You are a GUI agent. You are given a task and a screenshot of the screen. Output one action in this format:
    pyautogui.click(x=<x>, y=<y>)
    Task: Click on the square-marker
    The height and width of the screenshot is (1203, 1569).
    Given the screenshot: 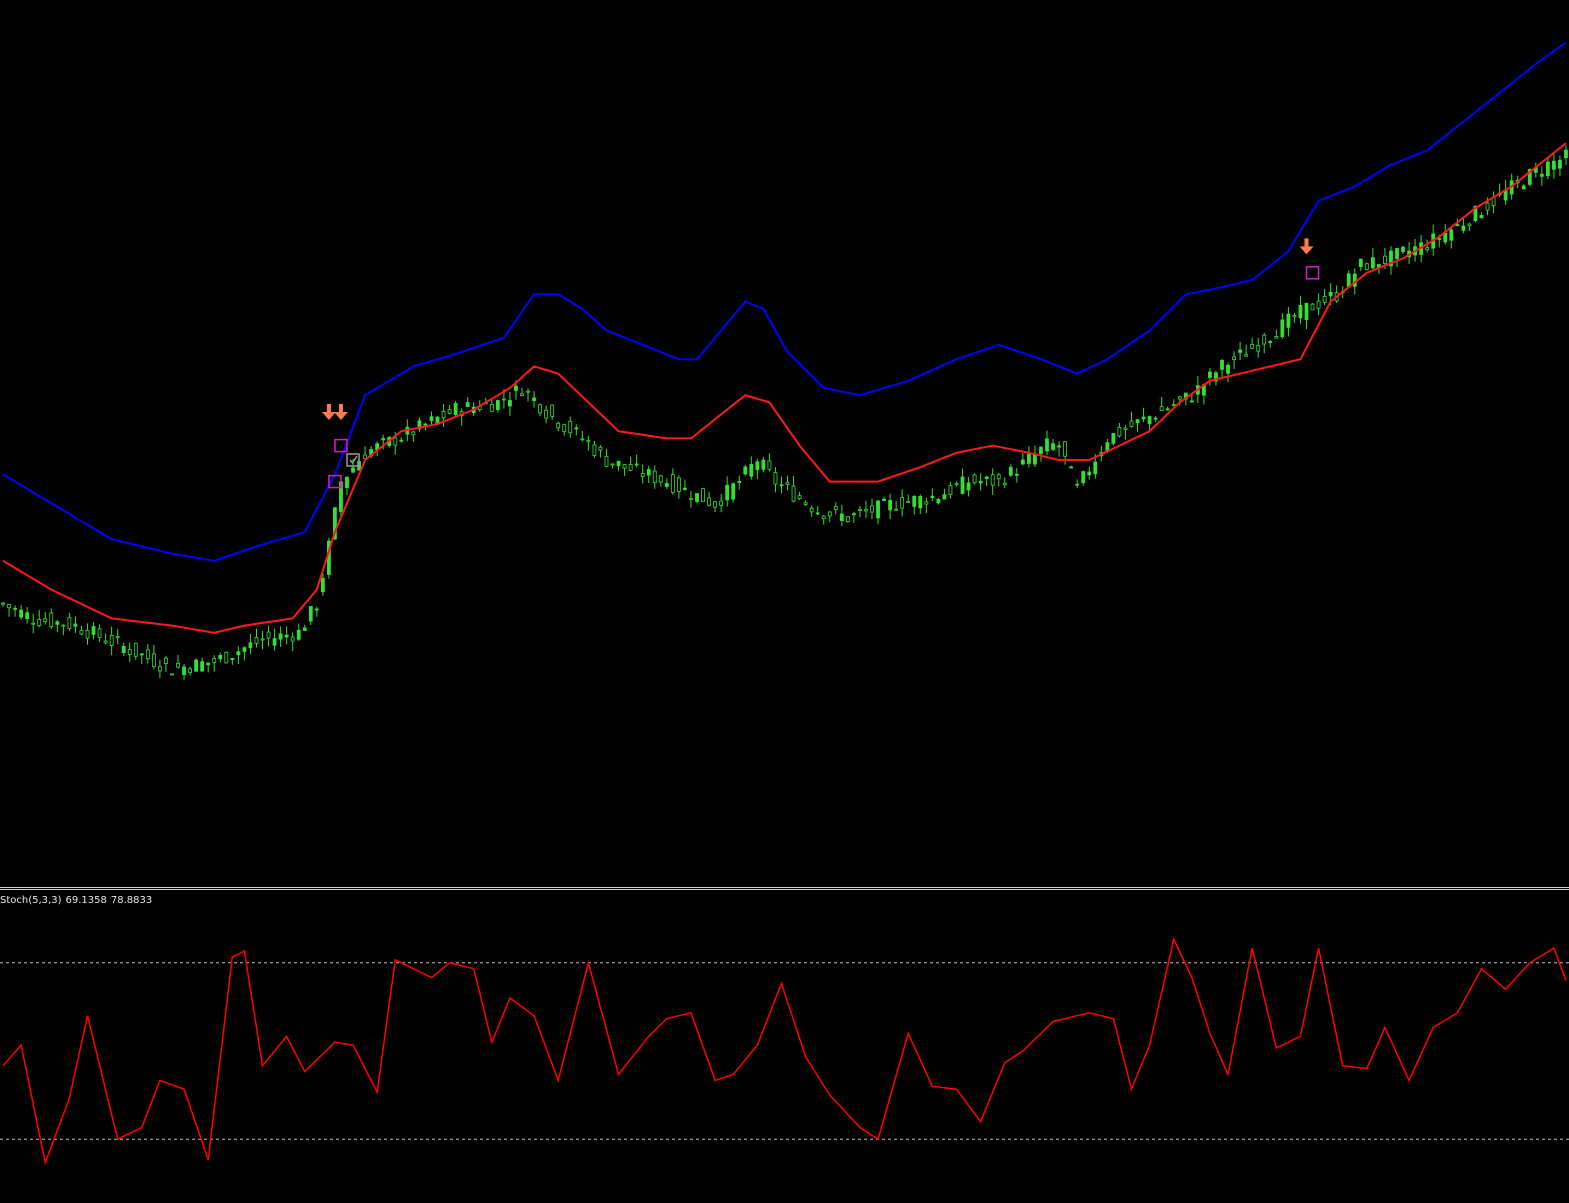 What is the action you would take?
    pyautogui.click(x=1312, y=273)
    